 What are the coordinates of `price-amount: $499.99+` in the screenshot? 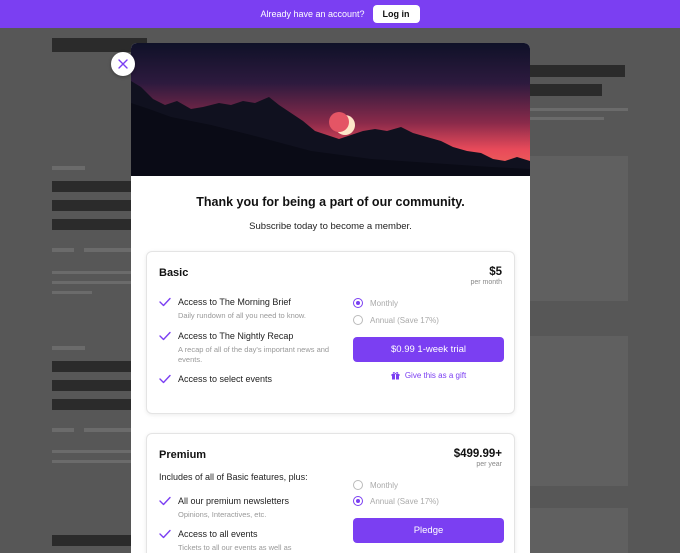 It's located at (477, 454).